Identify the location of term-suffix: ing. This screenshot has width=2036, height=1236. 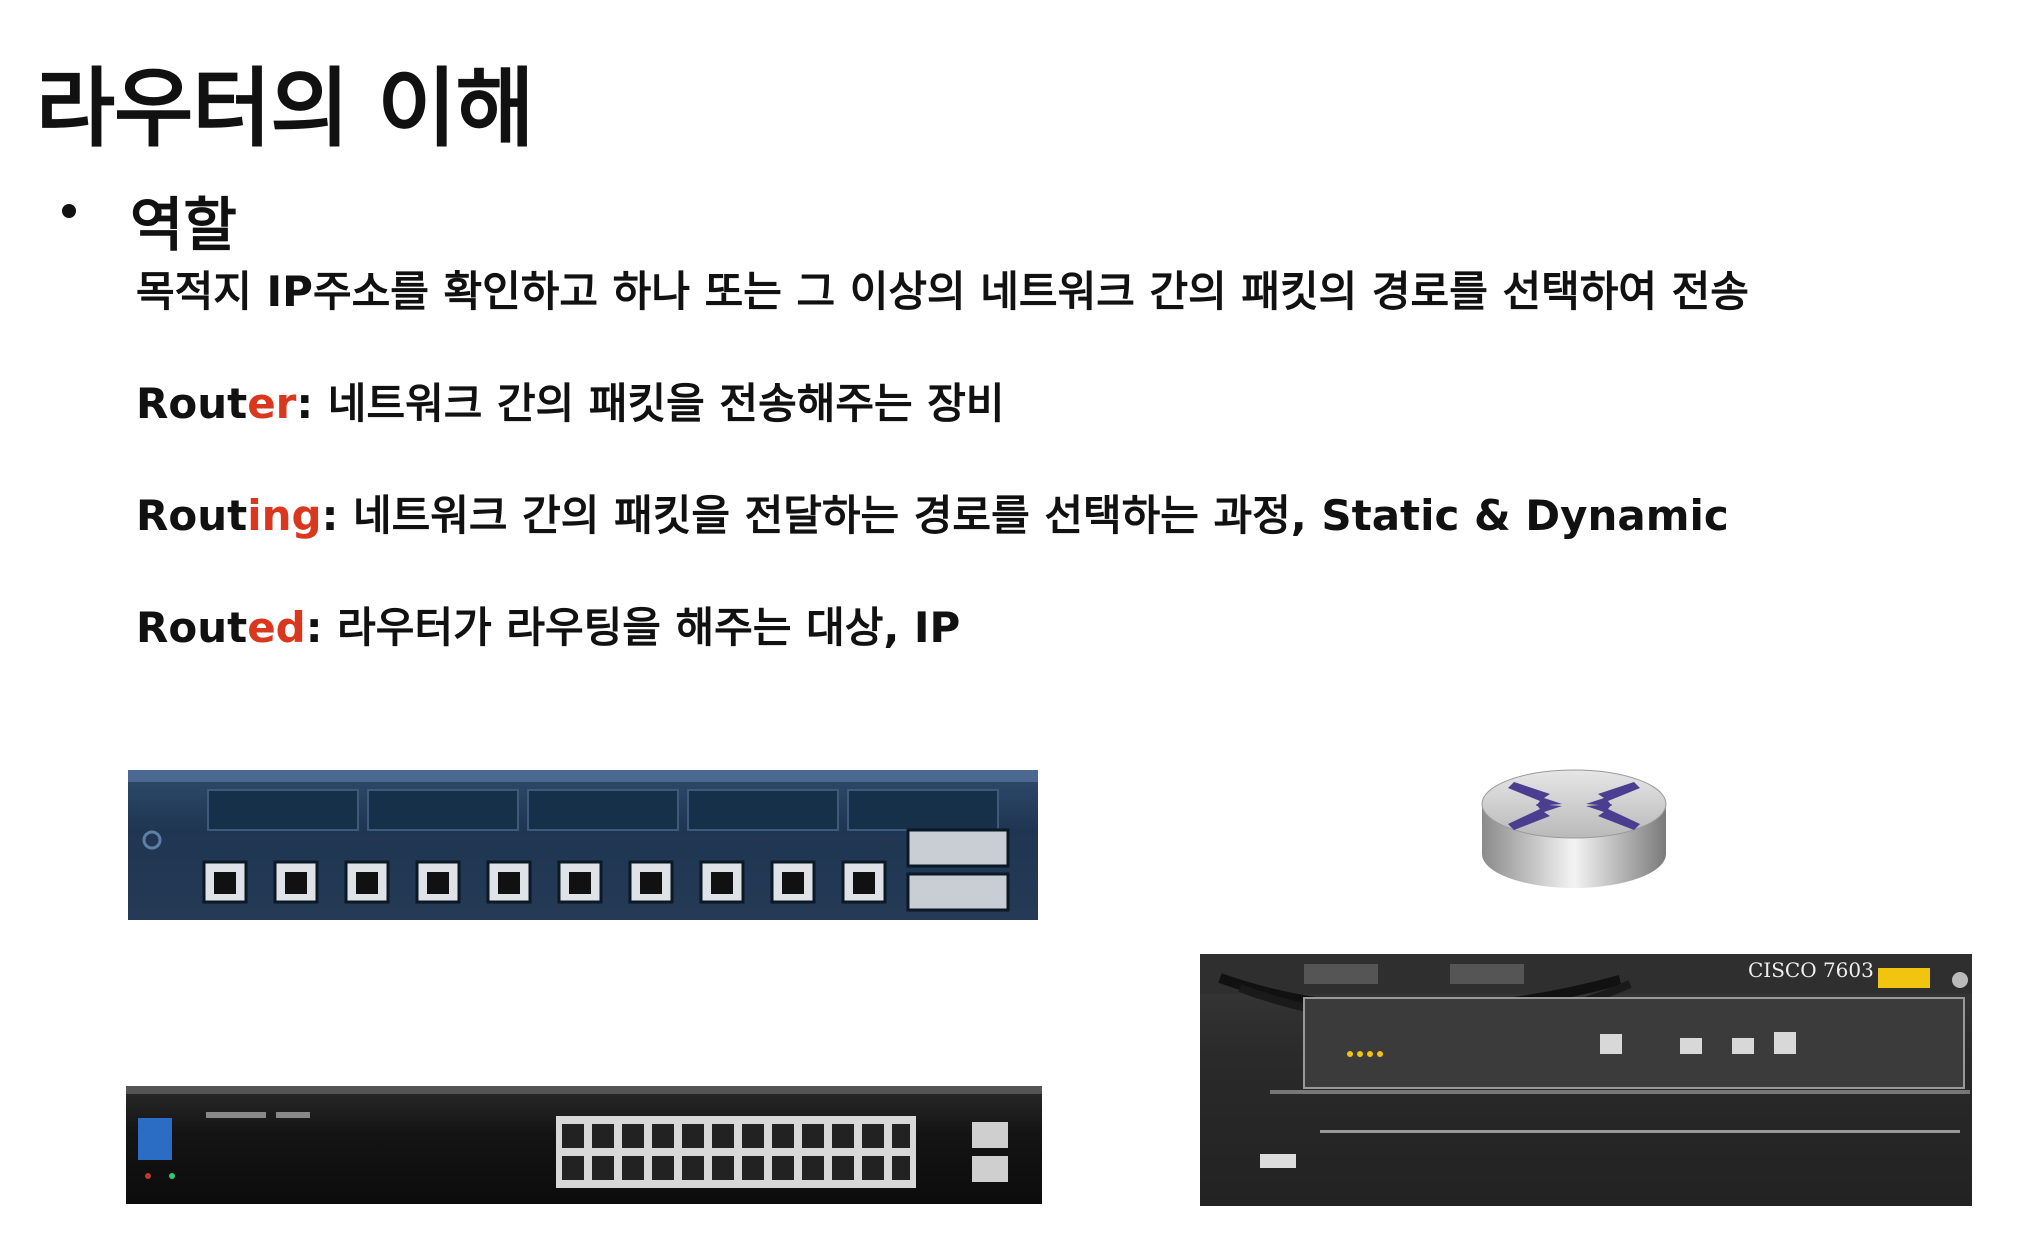
(284, 515).